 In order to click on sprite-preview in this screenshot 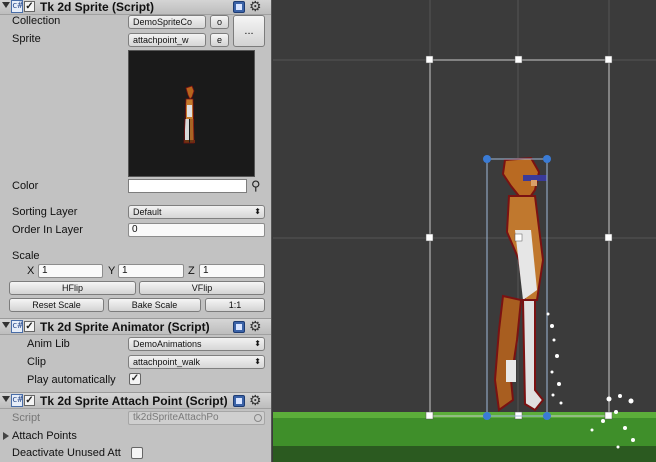, I will do `click(191, 113)`.